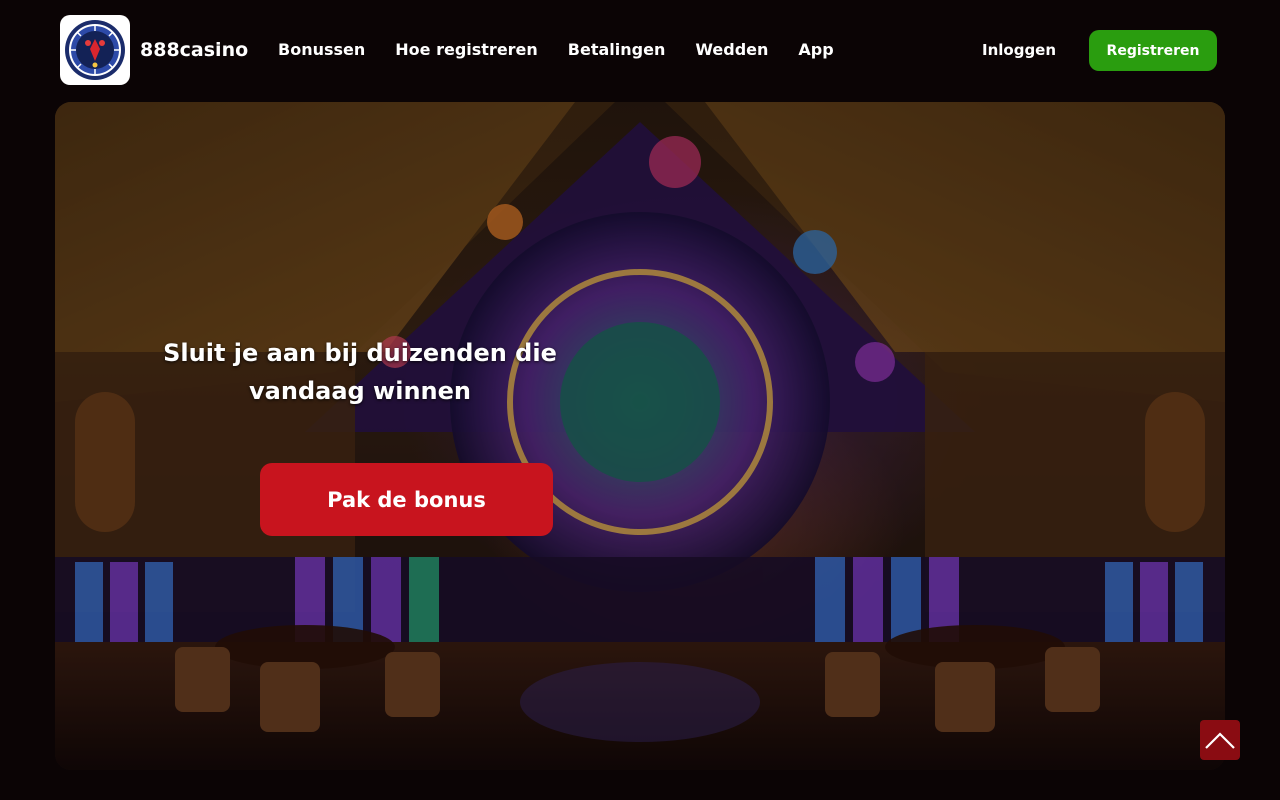 The width and height of the screenshot is (1280, 800). I want to click on brand-name: 888casino, so click(194, 50).